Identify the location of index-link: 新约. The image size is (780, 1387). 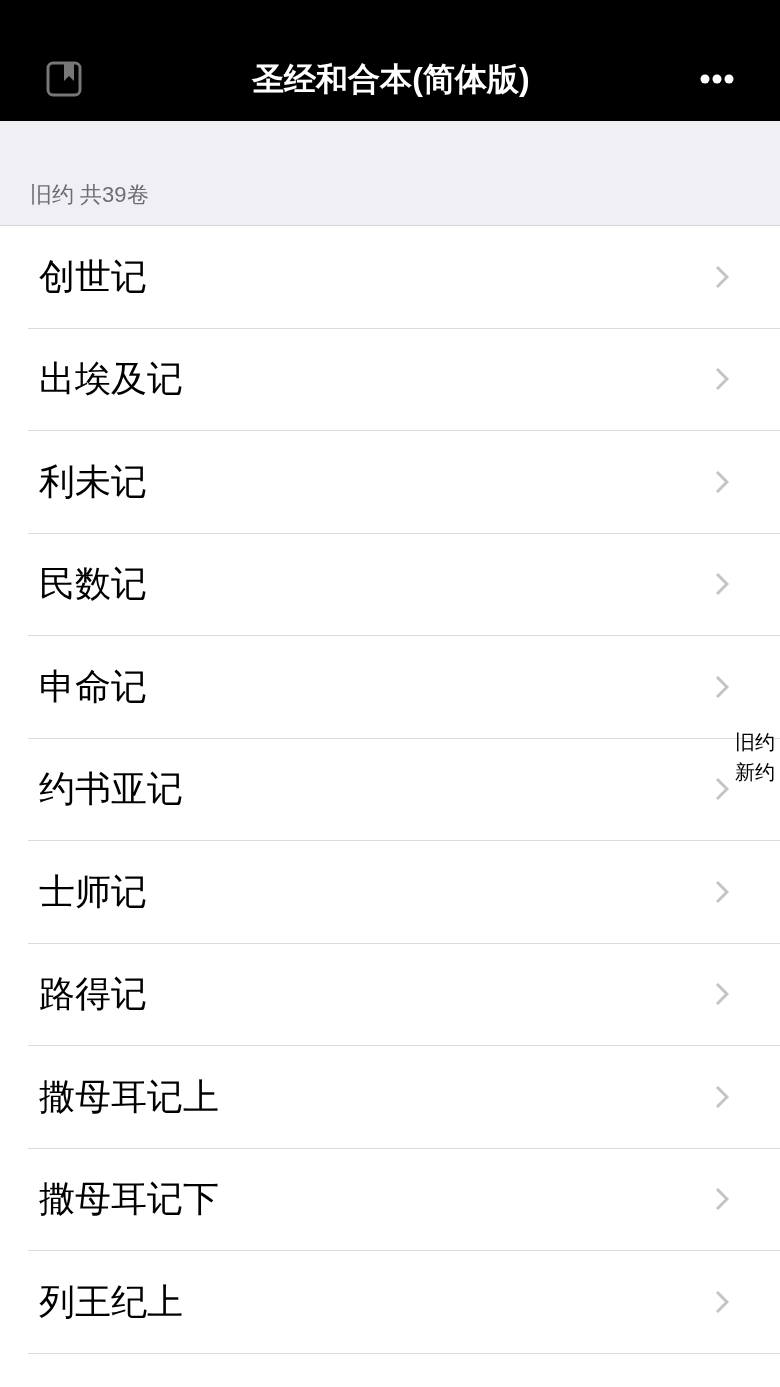
(755, 772).